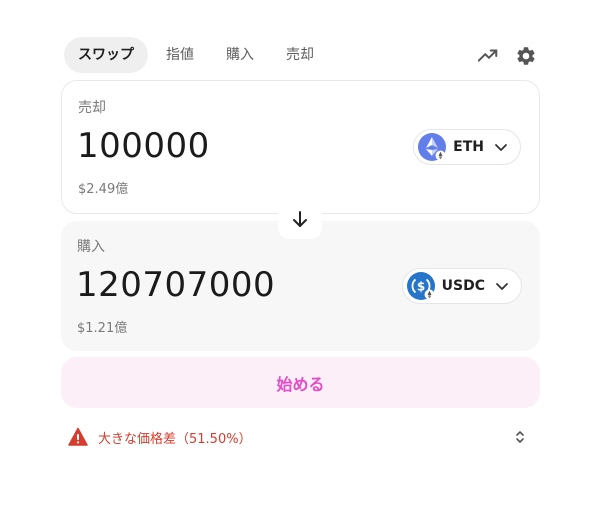  Describe the element at coordinates (102, 328) in the screenshot. I see `buy-fiat-value: $1.21億` at that location.